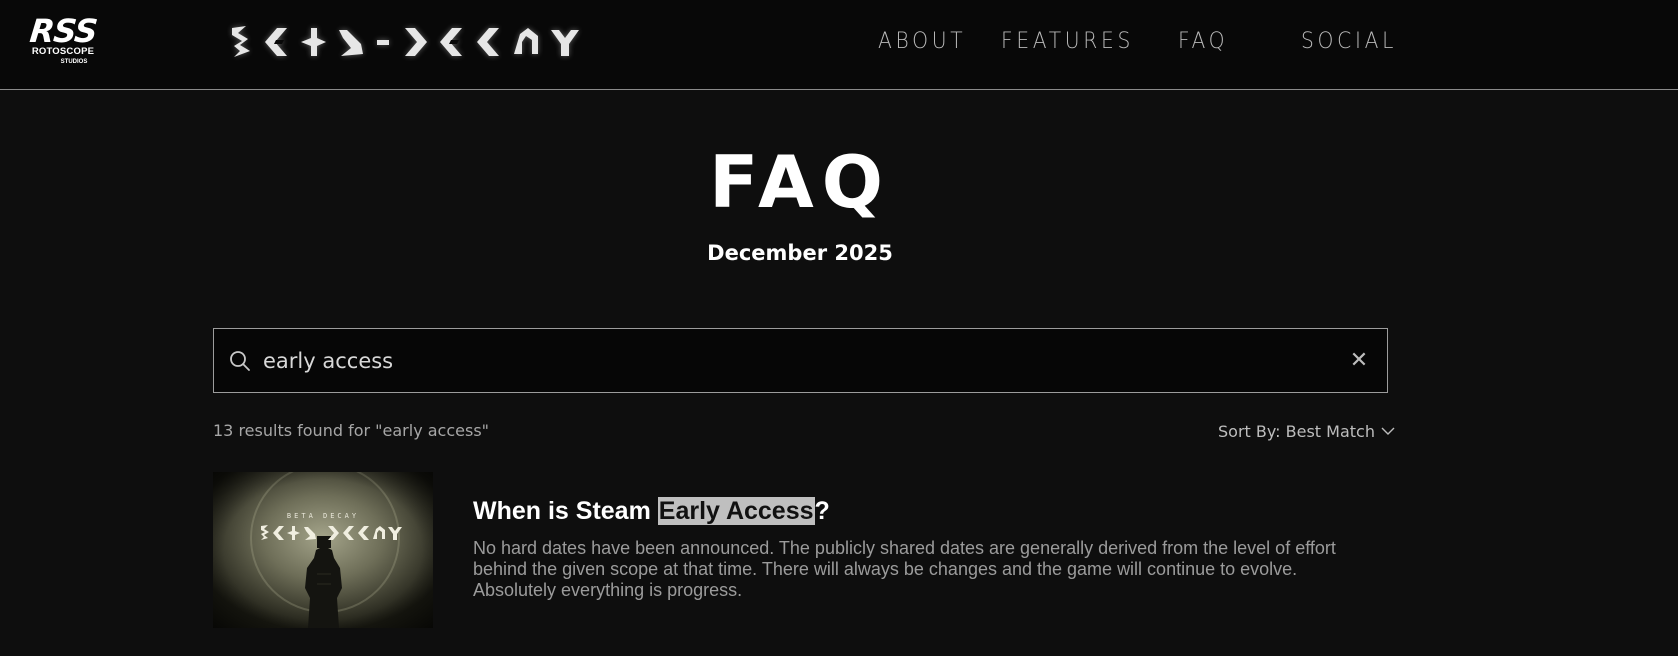 This screenshot has height=656, width=1678. Describe the element at coordinates (565, 511) in the screenshot. I see `result-title-prefix: When is Steam` at that location.